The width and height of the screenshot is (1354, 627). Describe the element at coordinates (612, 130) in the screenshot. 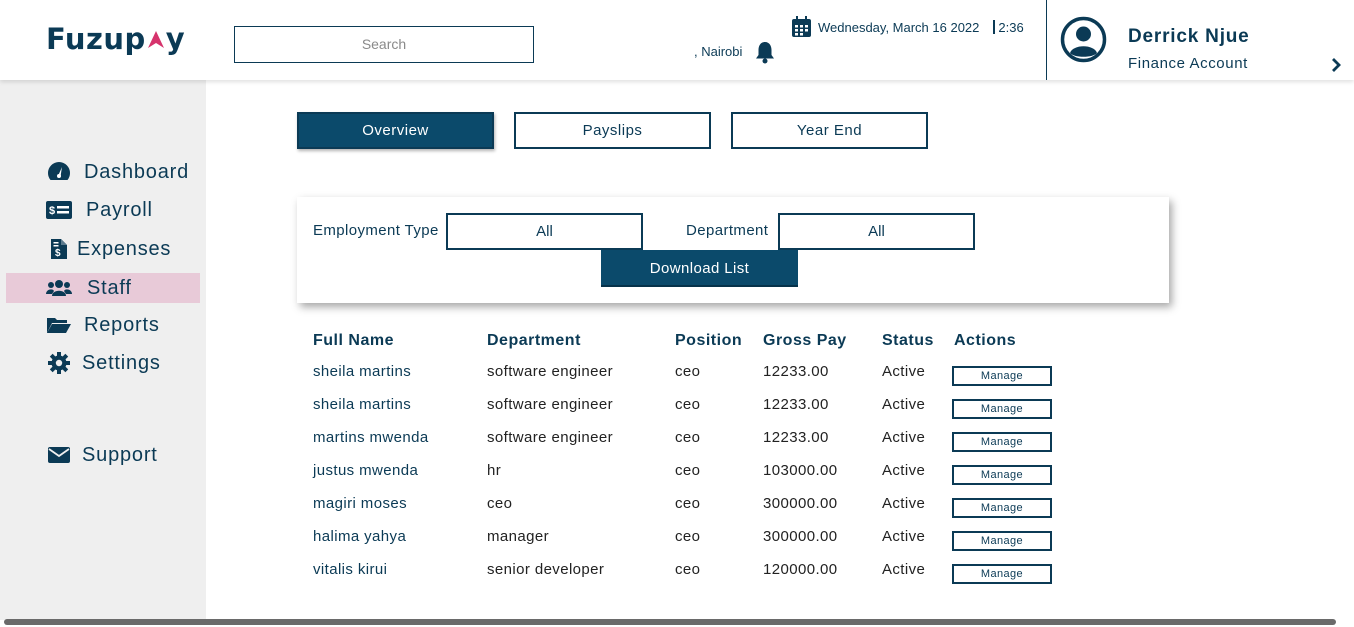

I see `tab-payslips: Payslips` at that location.